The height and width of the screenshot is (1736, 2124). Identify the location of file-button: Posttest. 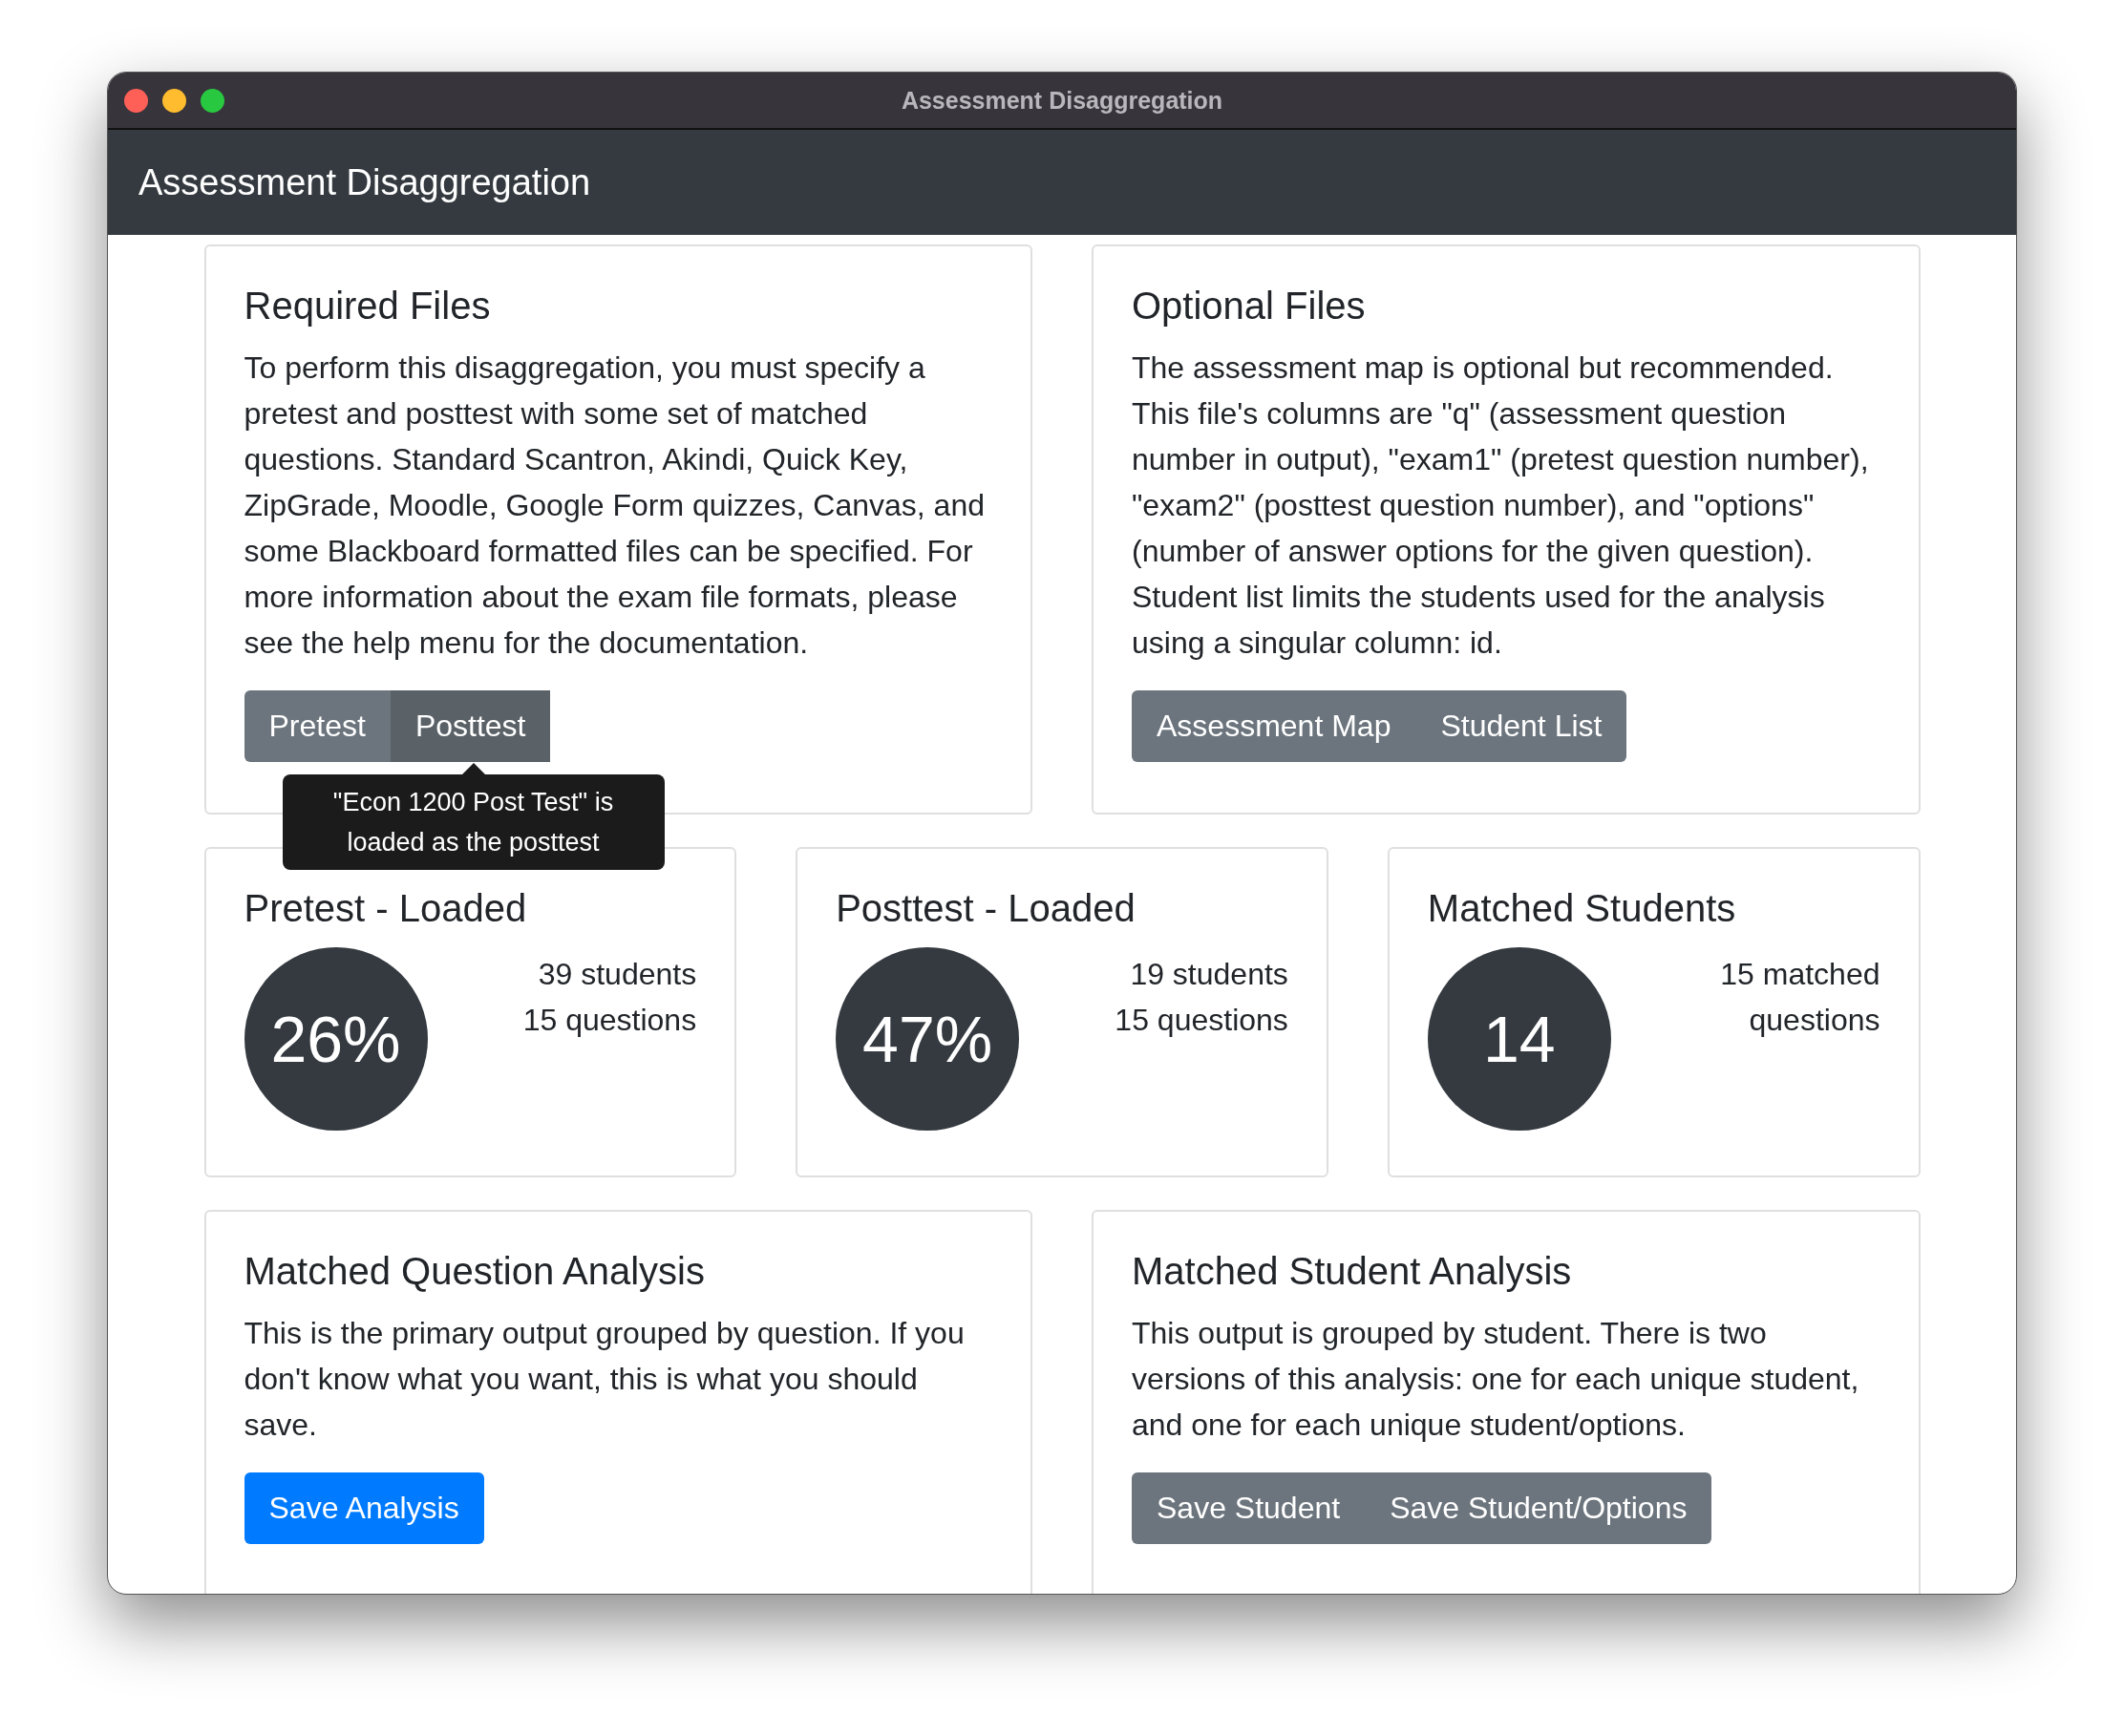
(470, 726).